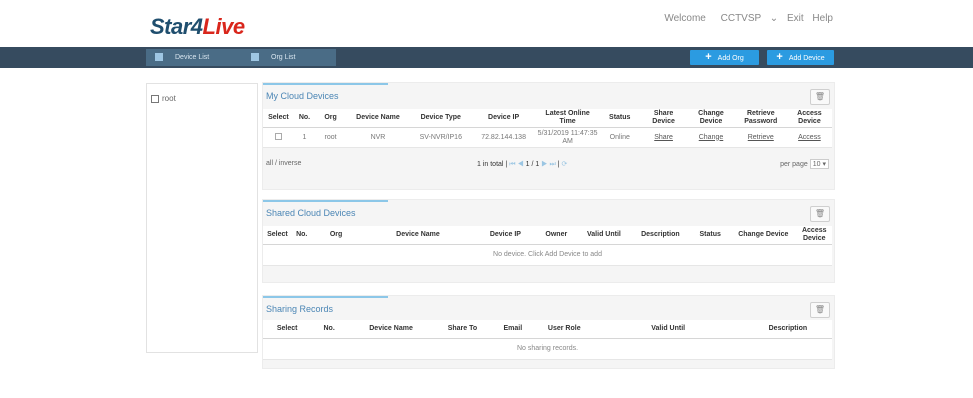  What do you see at coordinates (197, 26) in the screenshot?
I see `logo: Star4Live` at bounding box center [197, 26].